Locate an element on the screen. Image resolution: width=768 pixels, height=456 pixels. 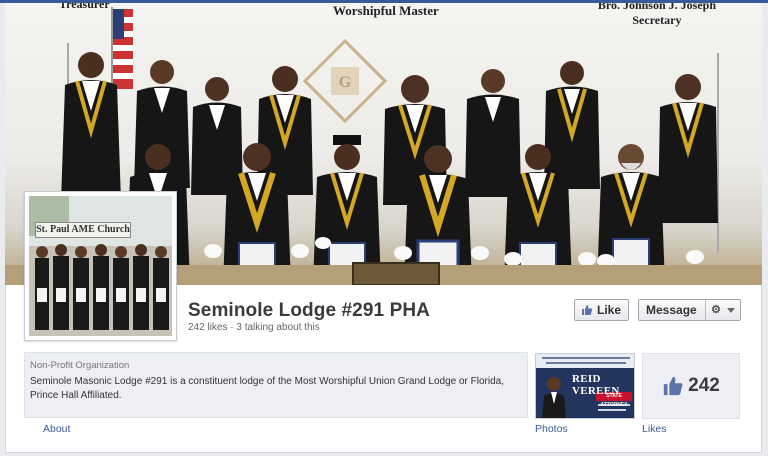
cover-caption-treasurer: Treasurer is located at coordinates (84, 7).